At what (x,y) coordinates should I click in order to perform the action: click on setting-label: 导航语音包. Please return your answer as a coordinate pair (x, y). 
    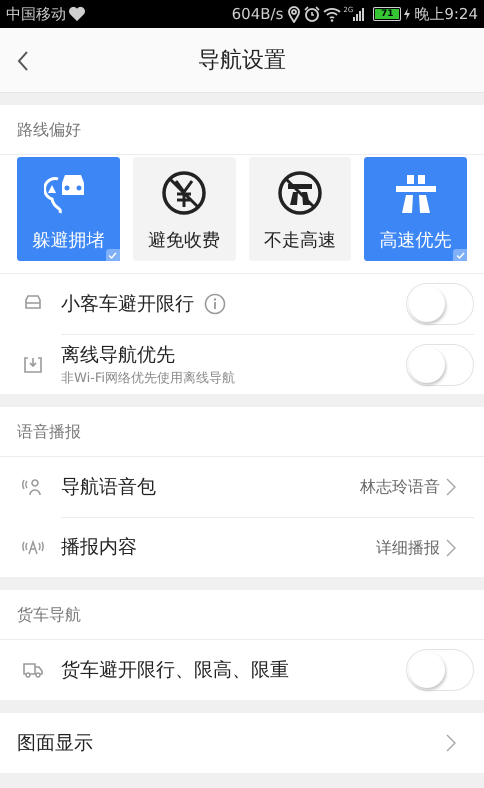
    Looking at the image, I should click on (108, 487).